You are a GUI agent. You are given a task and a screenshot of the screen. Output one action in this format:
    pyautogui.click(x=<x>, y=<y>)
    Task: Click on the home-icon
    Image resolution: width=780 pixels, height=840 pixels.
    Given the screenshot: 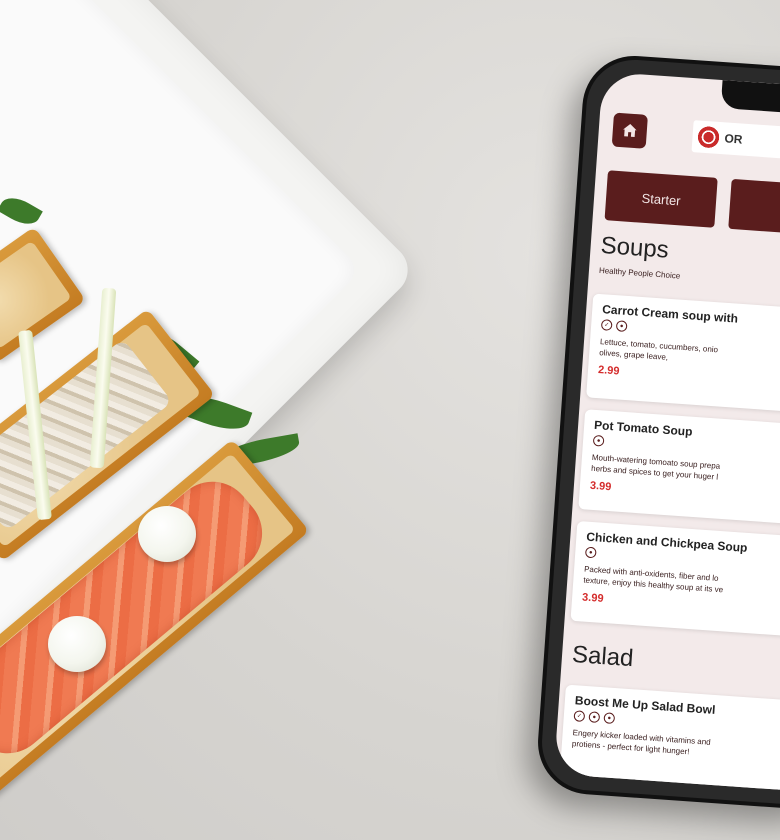 What is the action you would take?
    pyautogui.click(x=630, y=130)
    